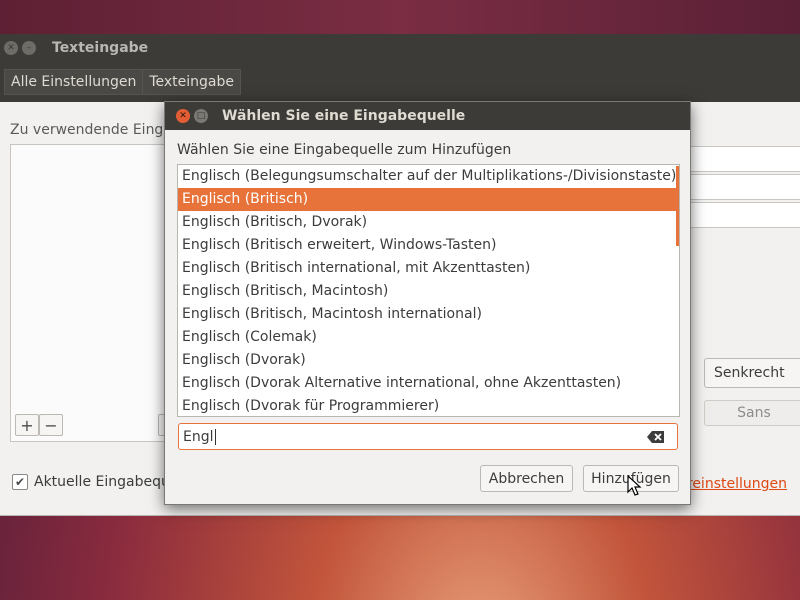 This screenshot has width=800, height=600. I want to click on font-button: Sans, so click(752, 413).